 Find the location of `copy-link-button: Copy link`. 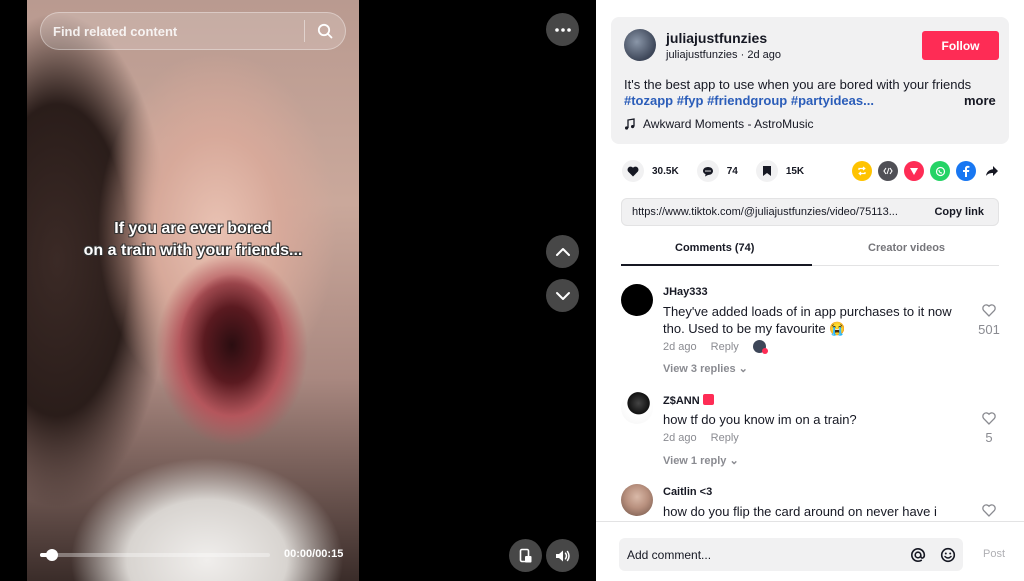

copy-link-button: Copy link is located at coordinates (959, 212).